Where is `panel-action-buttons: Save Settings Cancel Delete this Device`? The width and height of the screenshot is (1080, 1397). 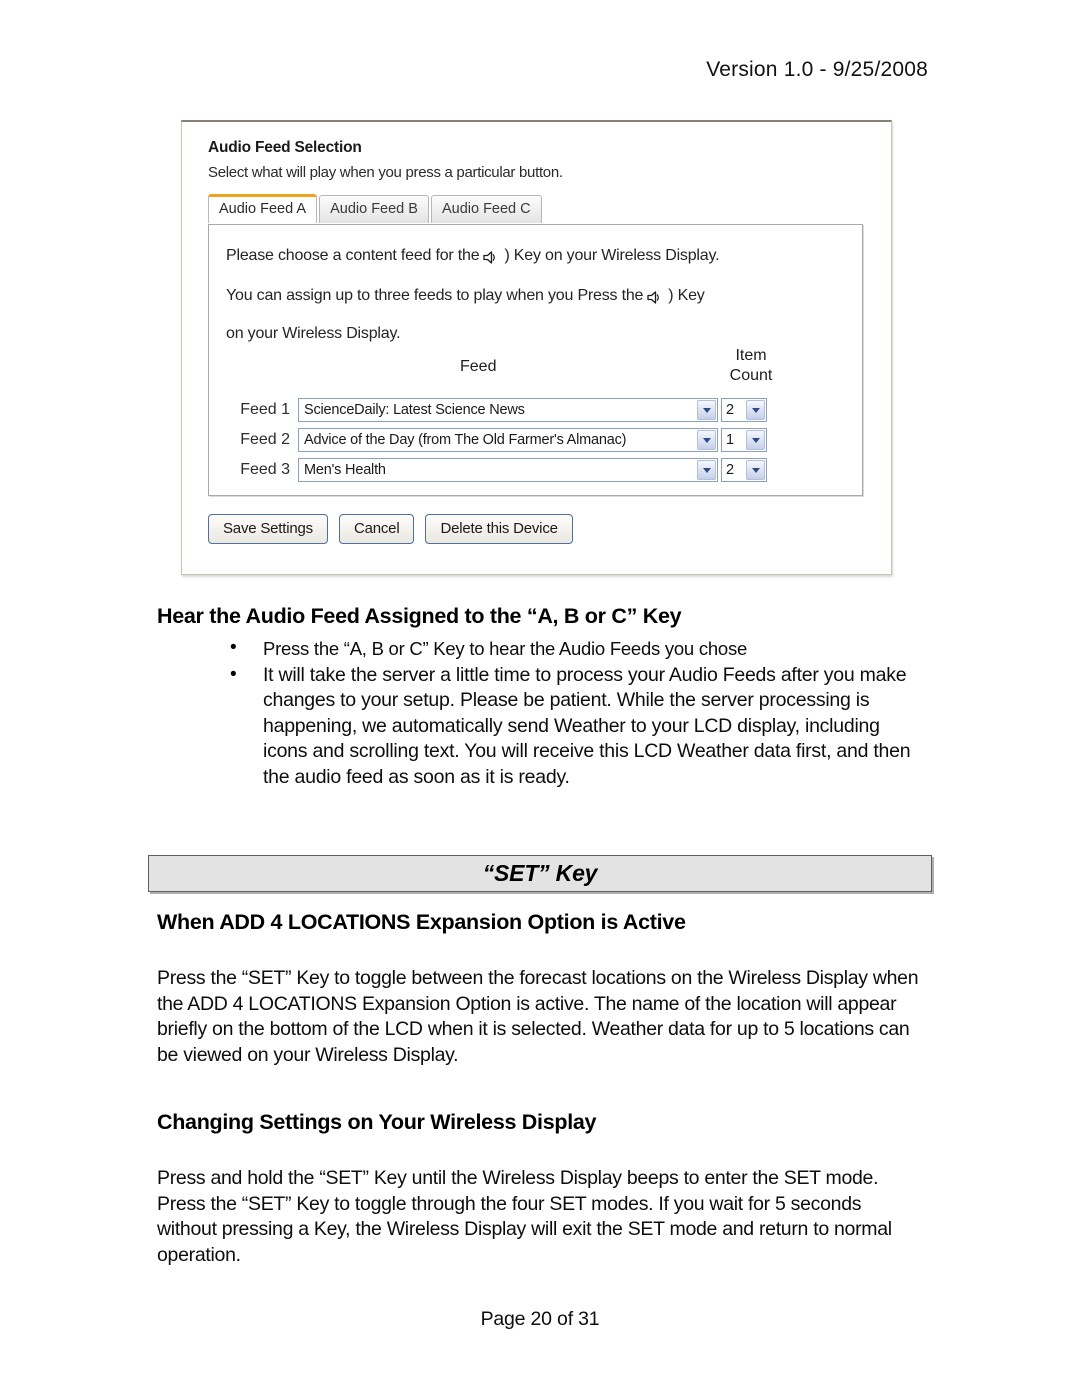 panel-action-buttons: Save Settings Cancel Delete this Device is located at coordinates (396, 529).